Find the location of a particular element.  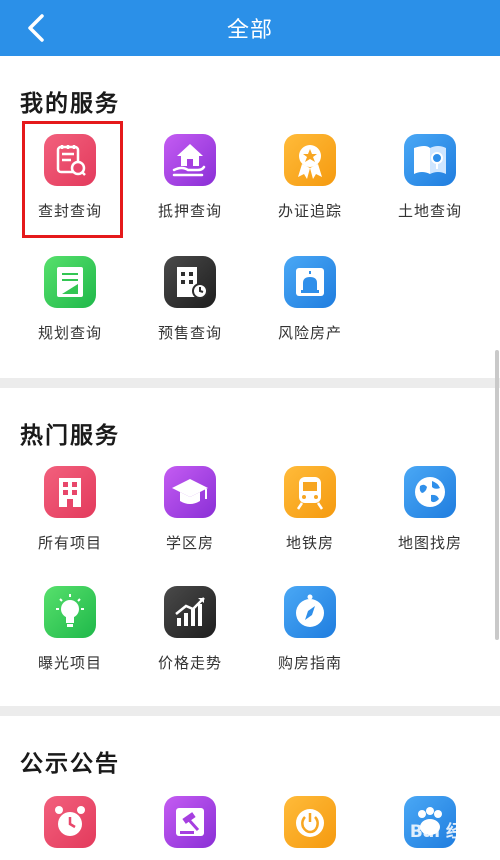

service-planning-query: 规划查询 is located at coordinates (70, 306).